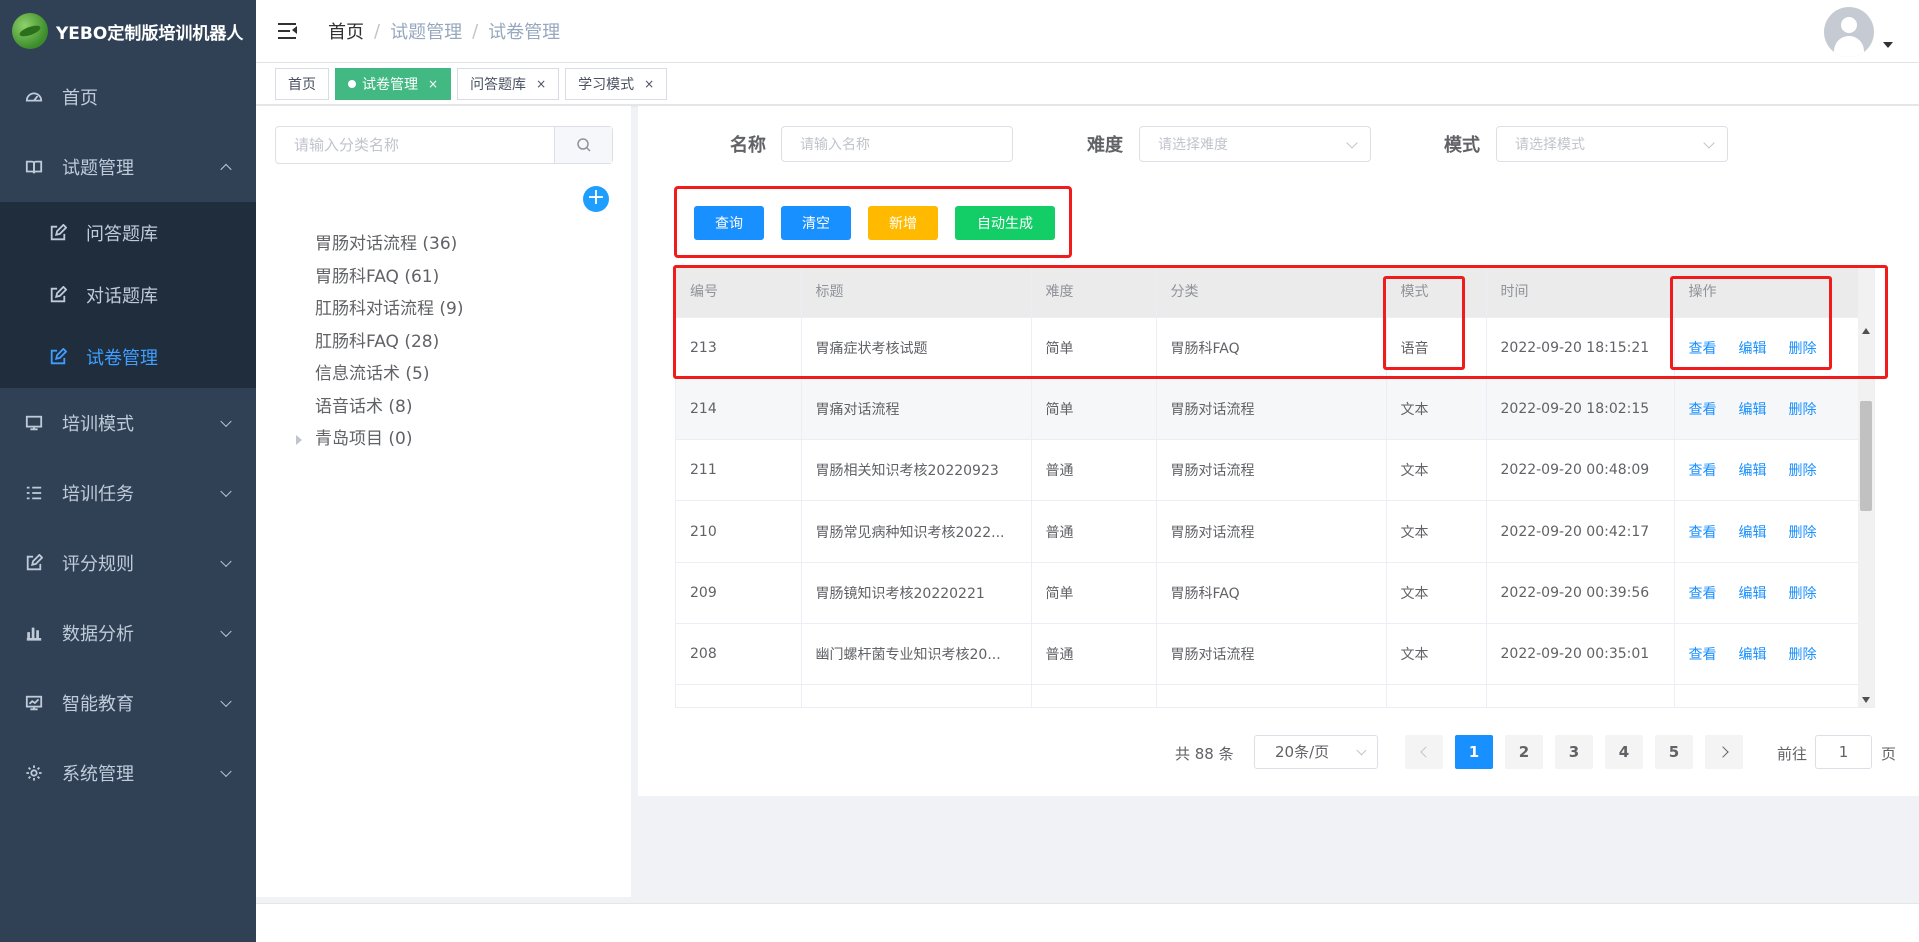 Image resolution: width=1919 pixels, height=942 pixels. Describe the element at coordinates (389, 244) in the screenshot. I see `tree-node: 胃肠对话流程 (36)` at that location.